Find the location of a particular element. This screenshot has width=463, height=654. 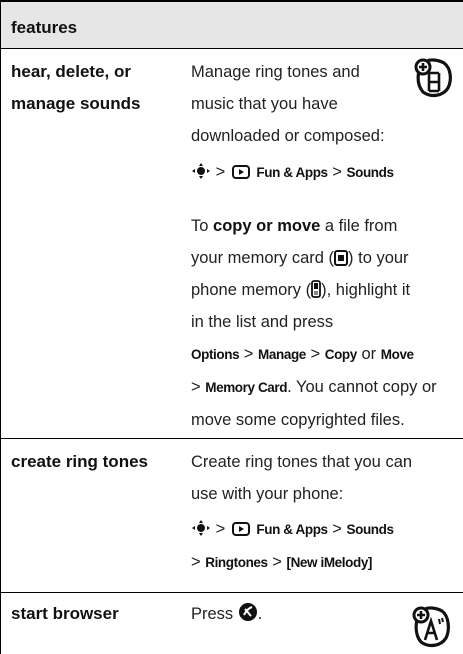

key-move: Move is located at coordinates (397, 354).